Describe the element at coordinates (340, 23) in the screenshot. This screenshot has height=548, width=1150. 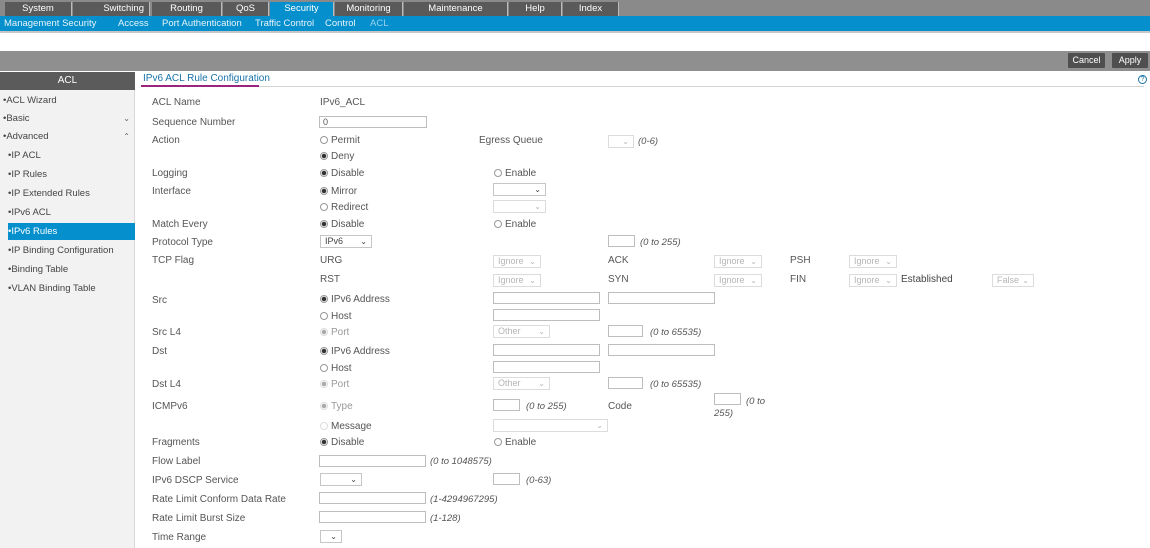
I see `subnav-control: Control` at that location.